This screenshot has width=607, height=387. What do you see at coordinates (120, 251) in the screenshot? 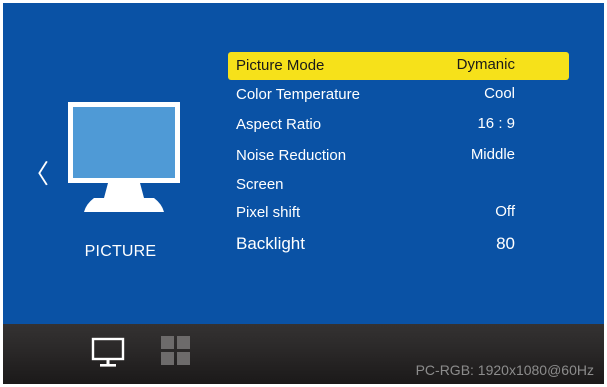
I see `category-label: PICTURE` at bounding box center [120, 251].